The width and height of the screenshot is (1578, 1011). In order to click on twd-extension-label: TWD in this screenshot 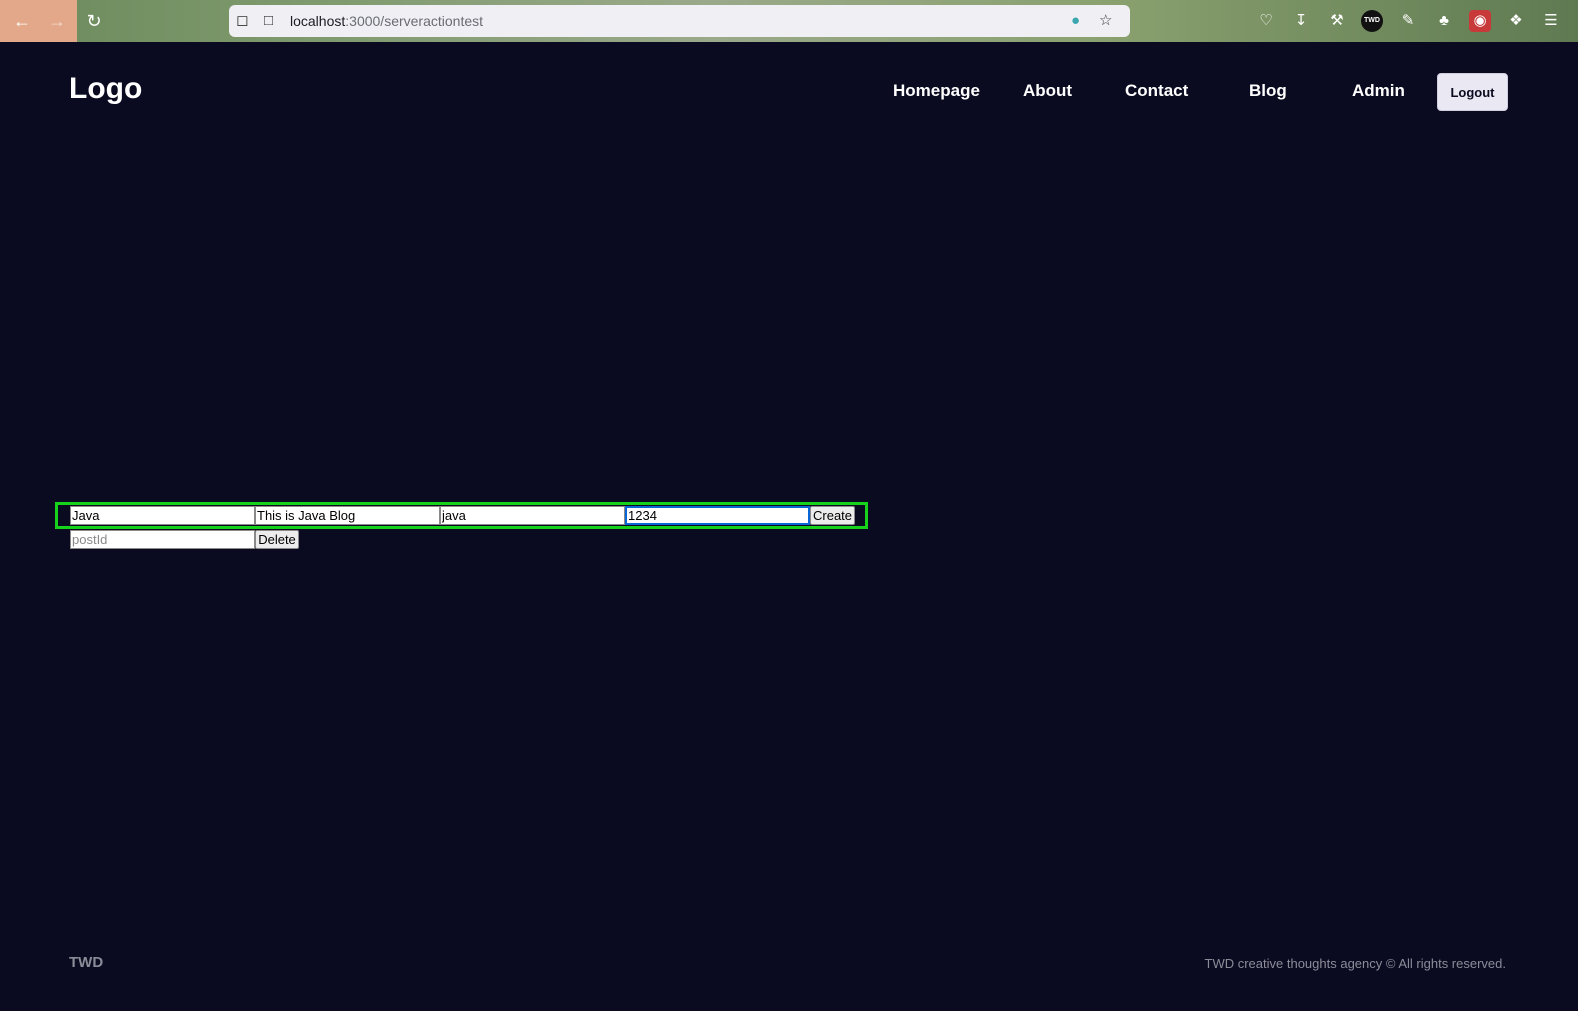, I will do `click(1372, 20)`.